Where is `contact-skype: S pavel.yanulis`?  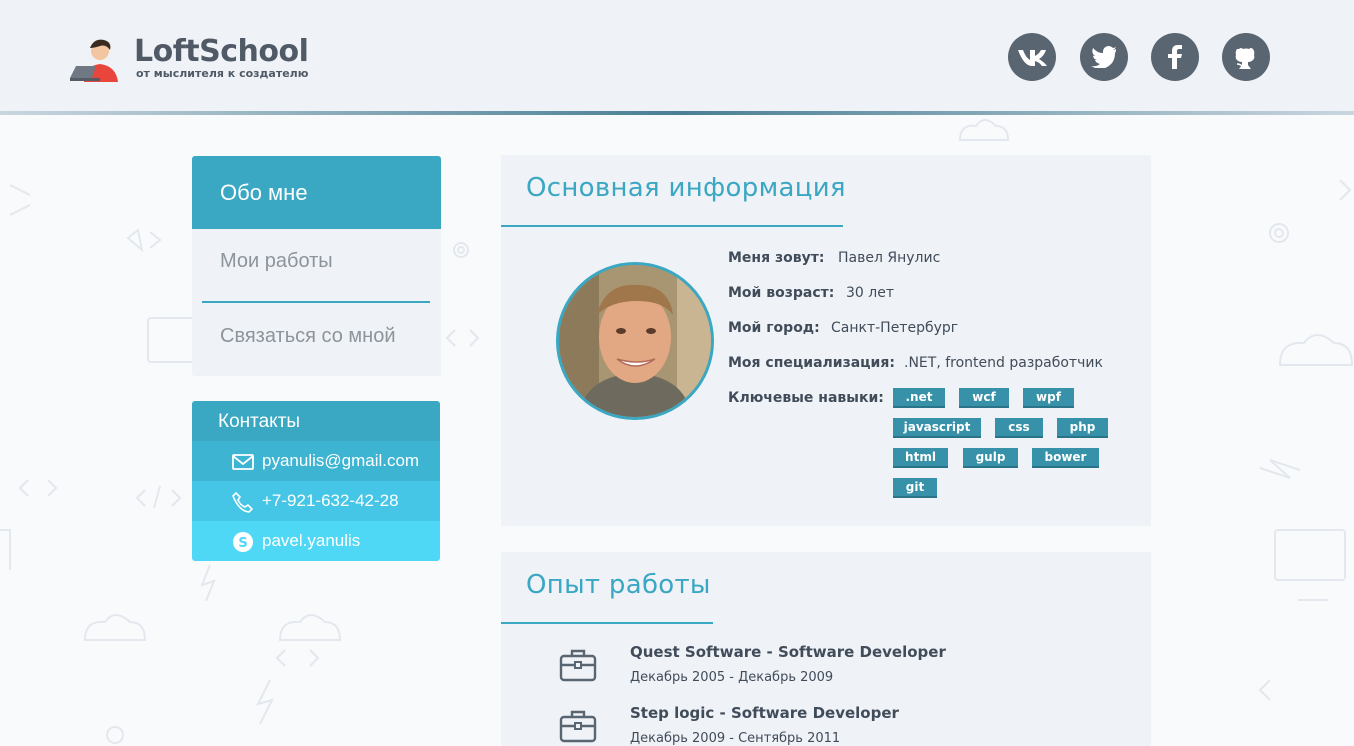
contact-skype: S pavel.yanulis is located at coordinates (316, 541).